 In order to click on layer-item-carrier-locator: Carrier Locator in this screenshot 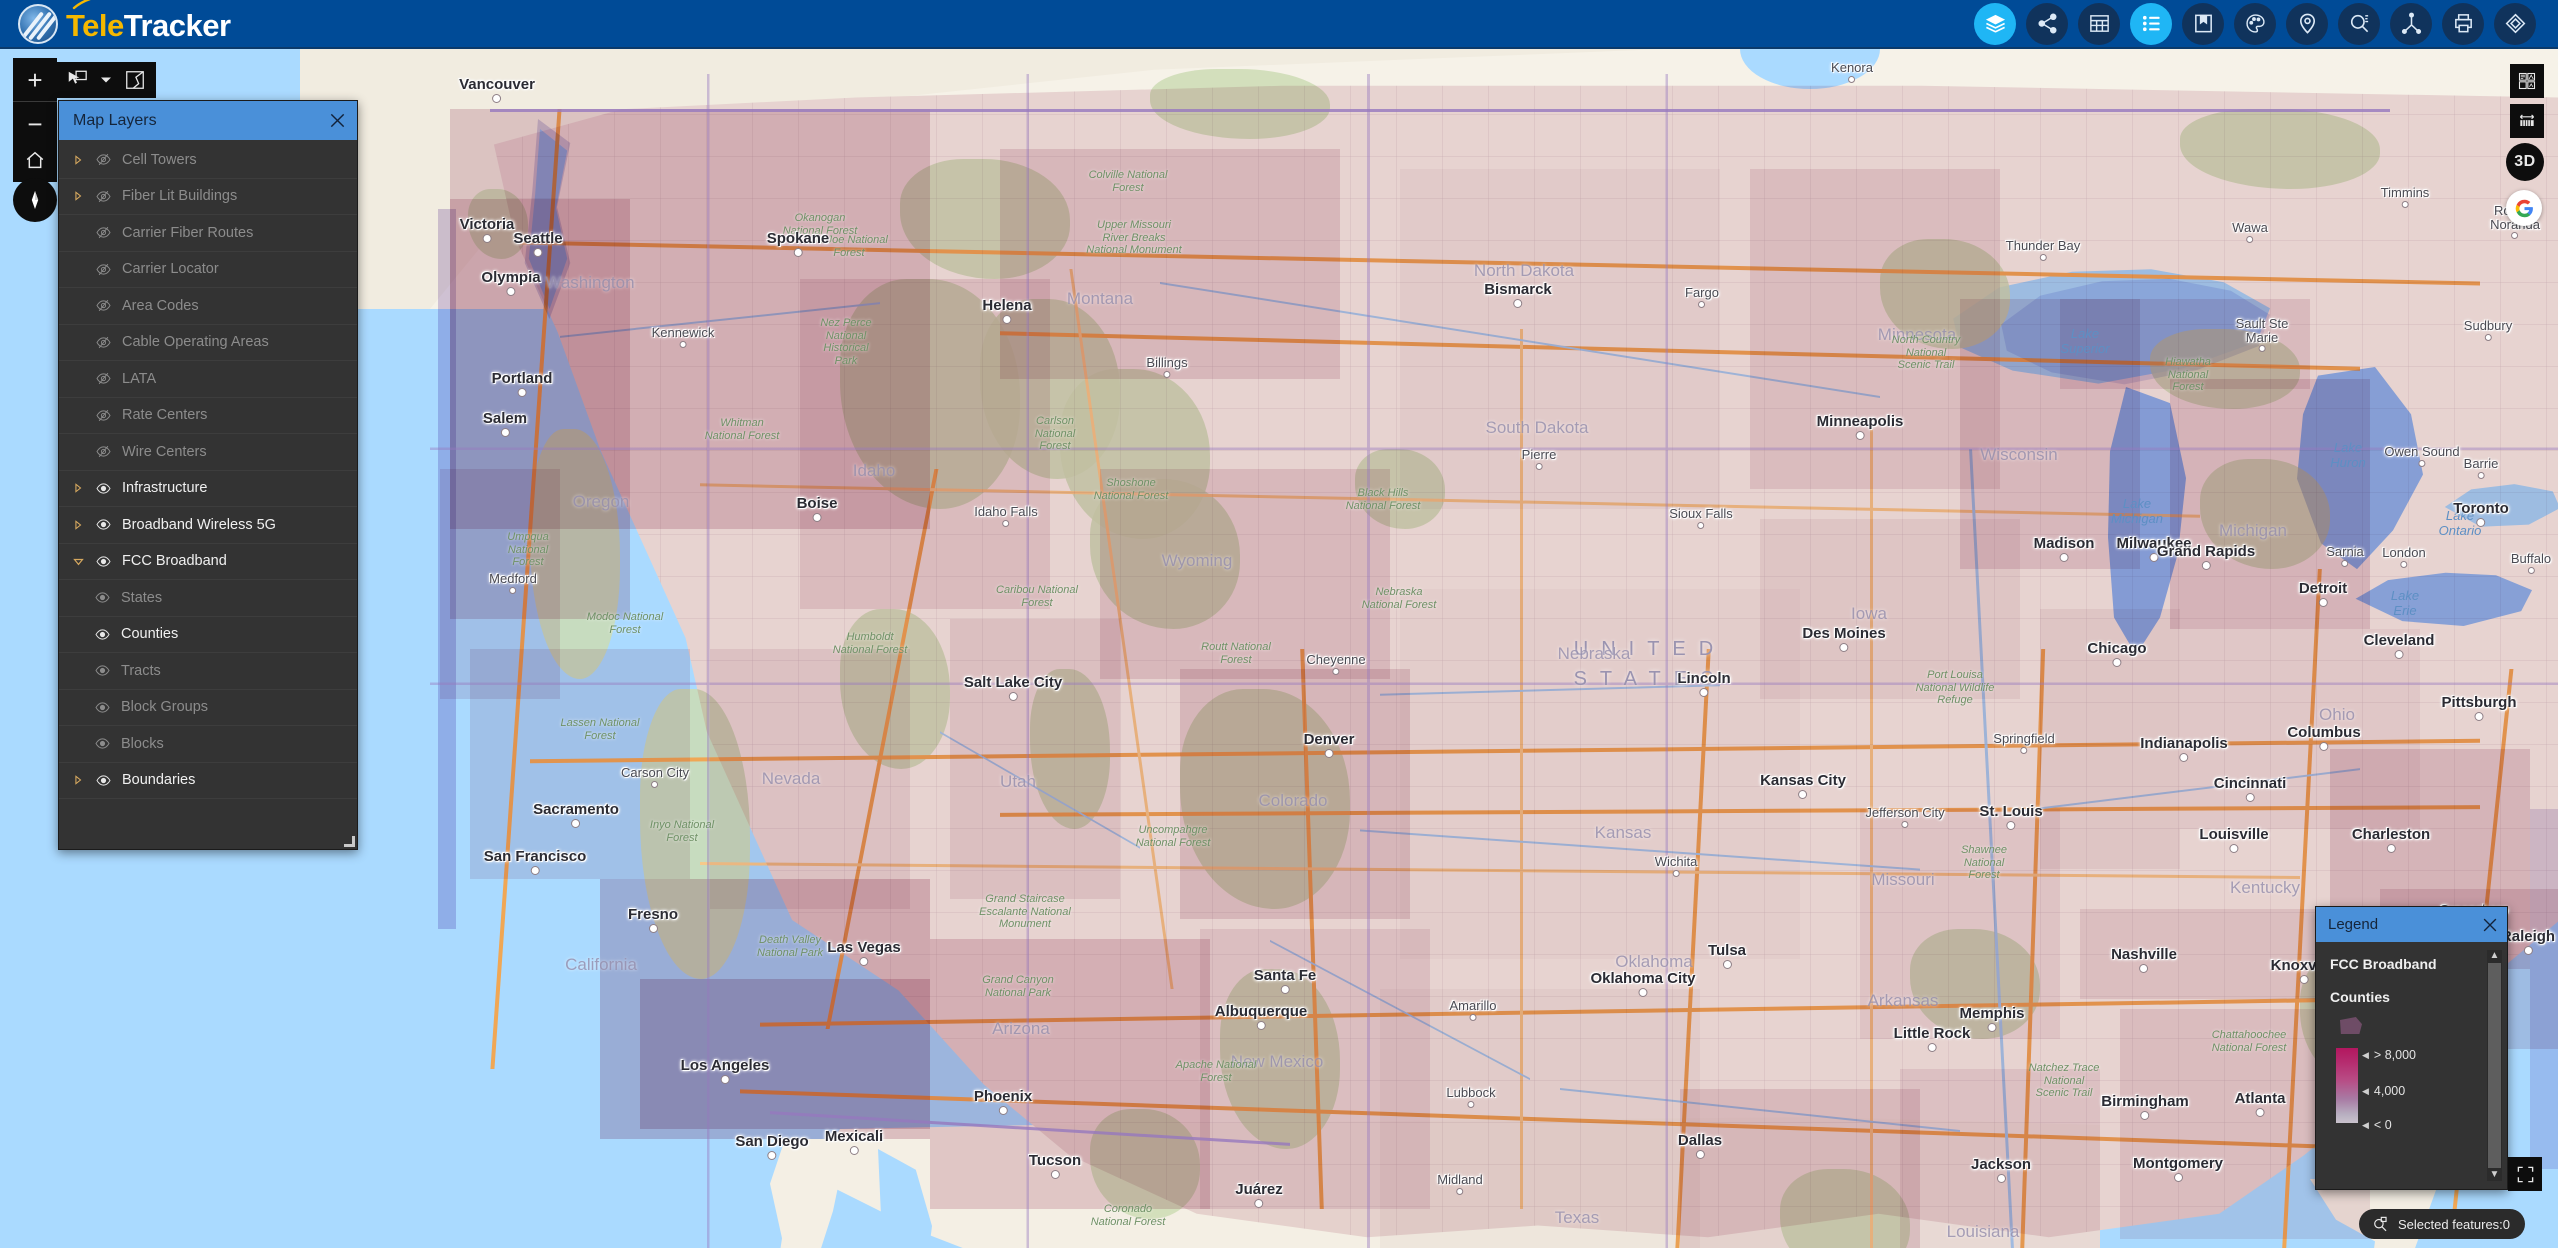, I will do `click(208, 270)`.